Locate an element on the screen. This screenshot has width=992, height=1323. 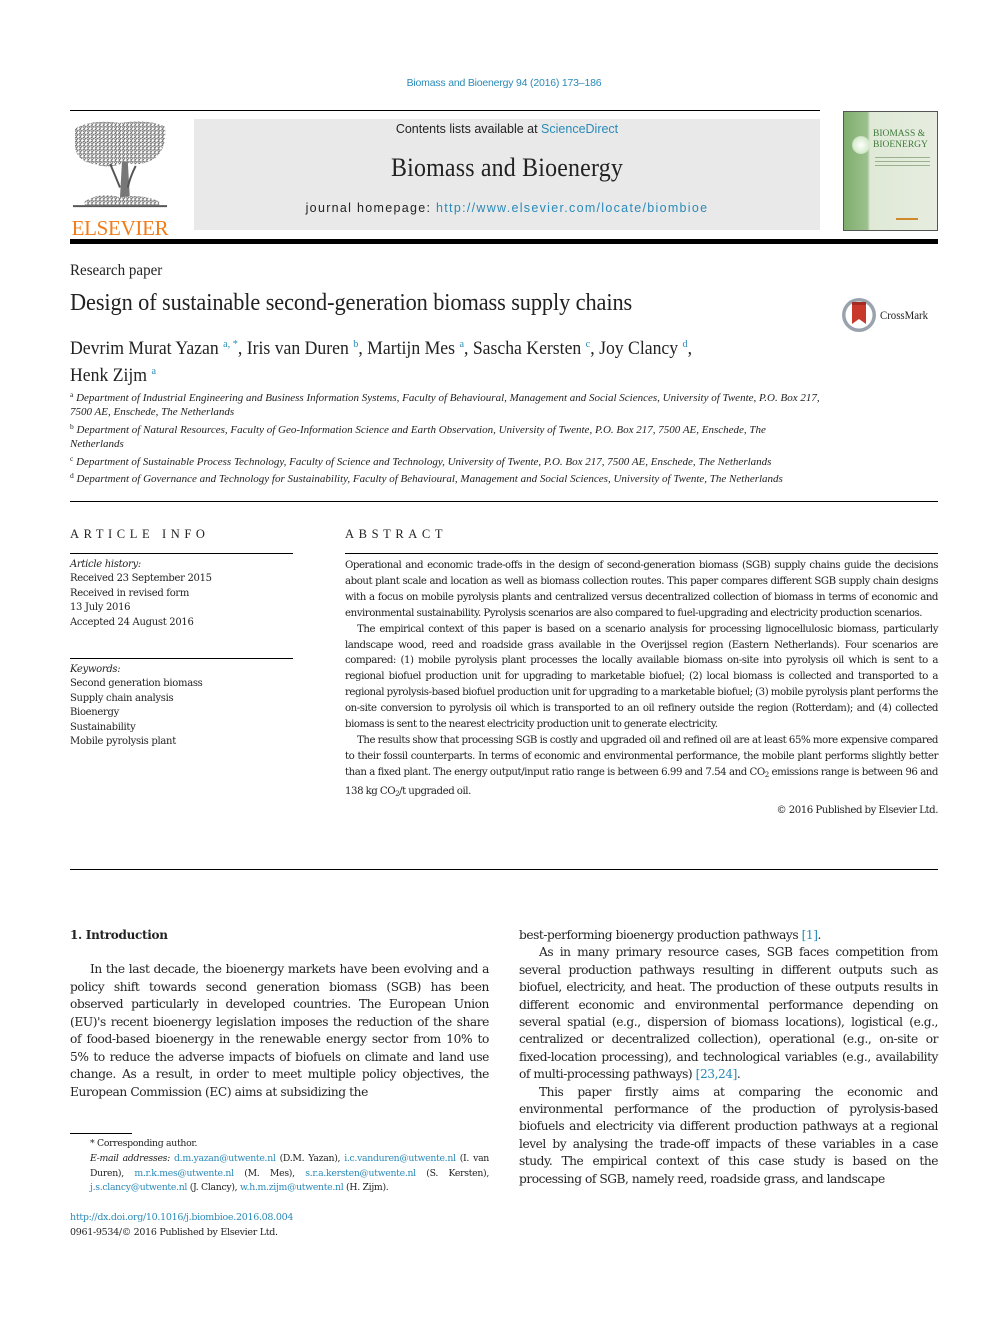
journal-cover-thumbnail: BIOMASS & BIOENERGY is located at coordinates (890, 171).